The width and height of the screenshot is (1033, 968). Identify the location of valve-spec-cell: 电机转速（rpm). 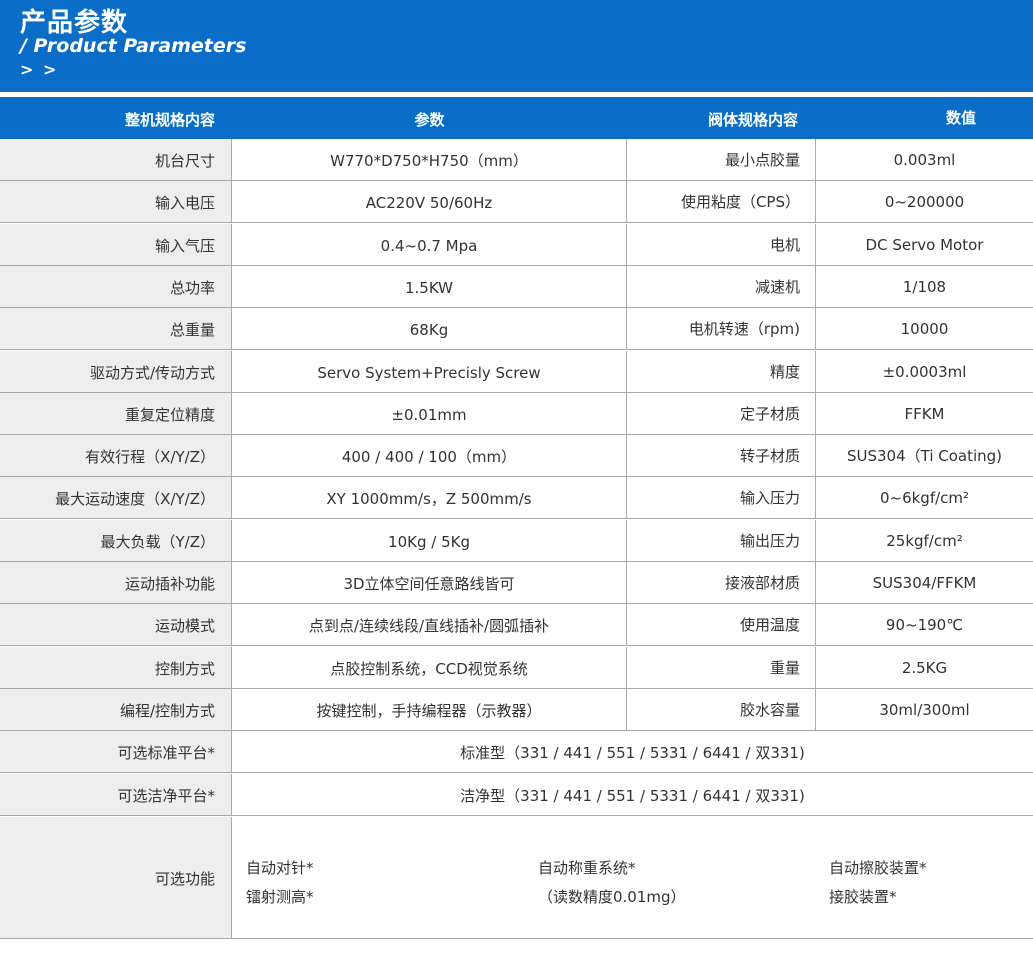
(721, 328).